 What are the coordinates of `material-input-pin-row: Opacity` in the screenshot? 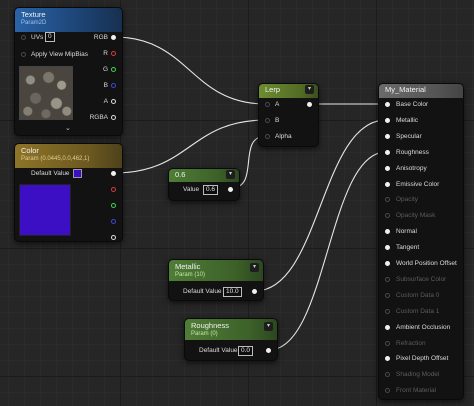 It's located at (421, 200).